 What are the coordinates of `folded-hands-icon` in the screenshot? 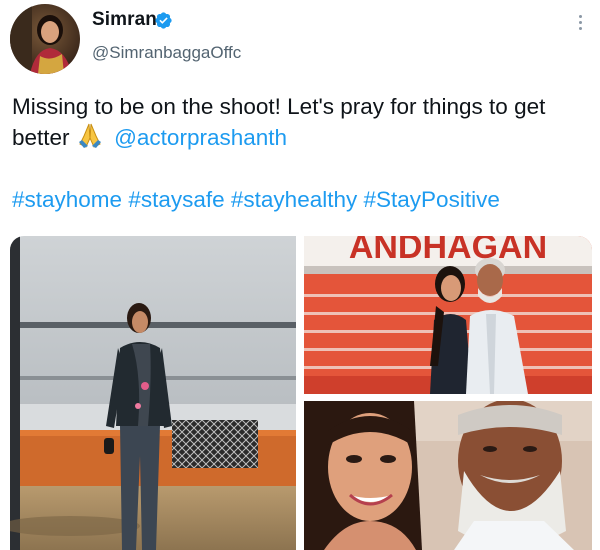 It's located at (90, 139).